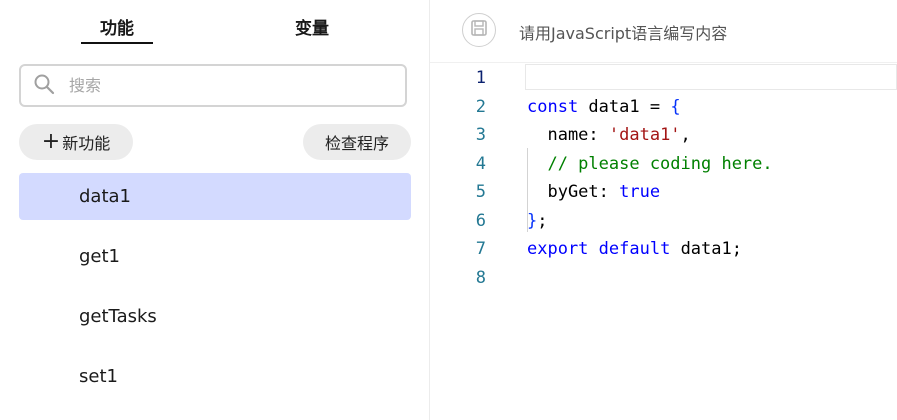  I want to click on code-line: 2 const data1 = {, so click(663, 107).